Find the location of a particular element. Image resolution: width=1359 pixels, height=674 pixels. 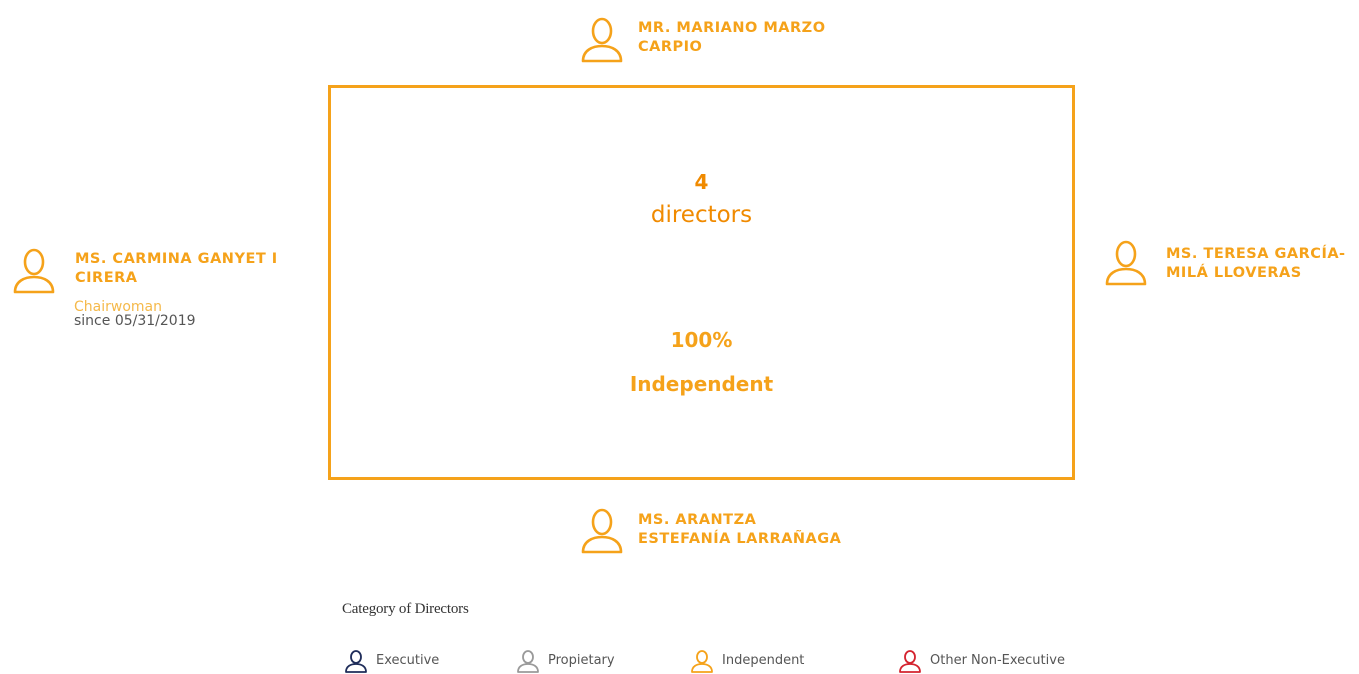

legend-label: Independent is located at coordinates (763, 660).